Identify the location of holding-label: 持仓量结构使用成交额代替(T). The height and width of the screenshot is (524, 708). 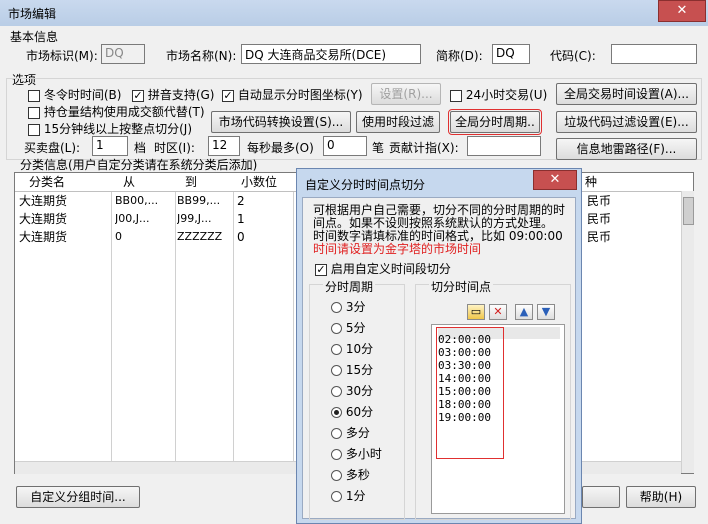
(124, 112).